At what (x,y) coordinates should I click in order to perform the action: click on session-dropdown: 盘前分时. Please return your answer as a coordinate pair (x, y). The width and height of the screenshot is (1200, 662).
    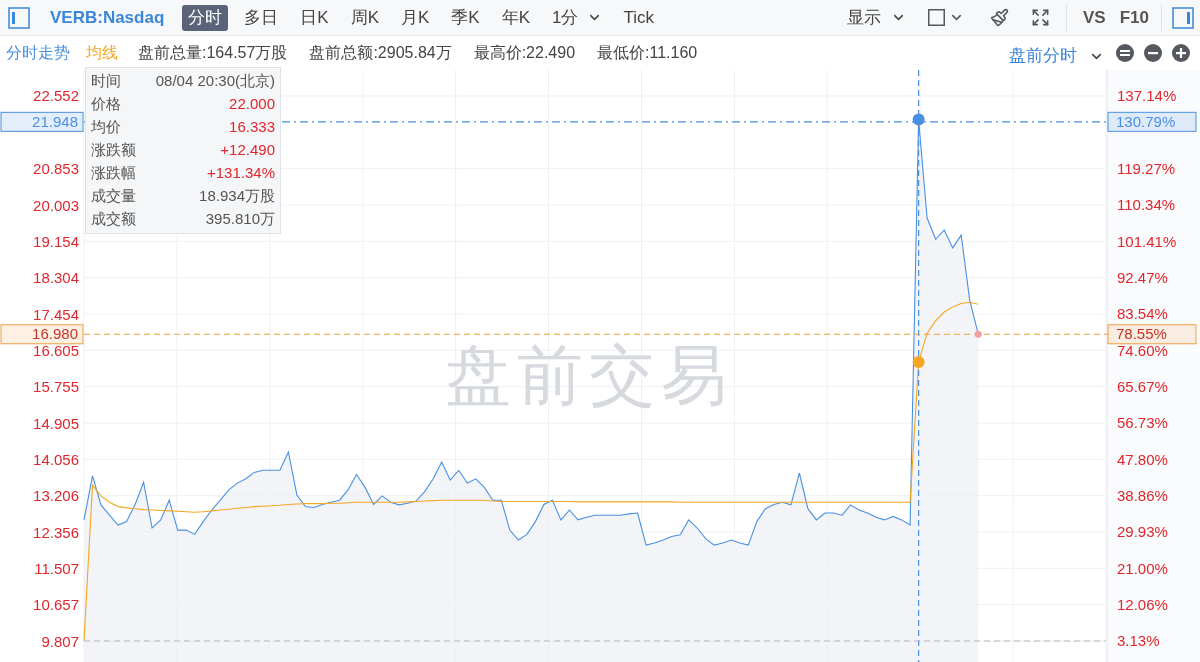
    Looking at the image, I should click on (1056, 56).